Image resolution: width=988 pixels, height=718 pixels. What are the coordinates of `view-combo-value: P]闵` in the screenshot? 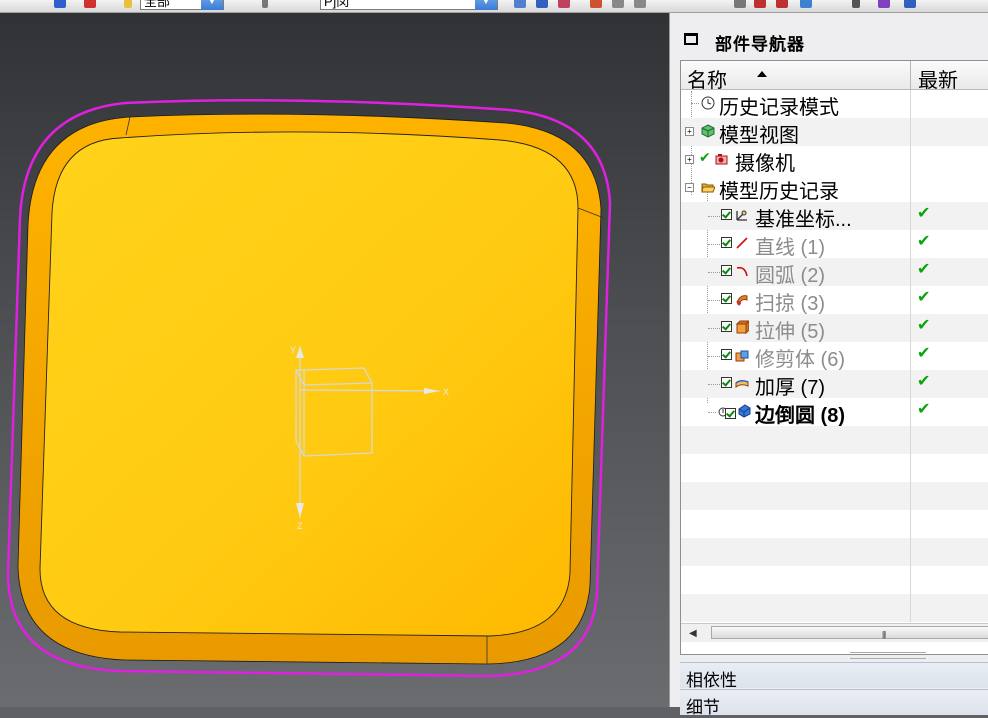 It's located at (337, 4).